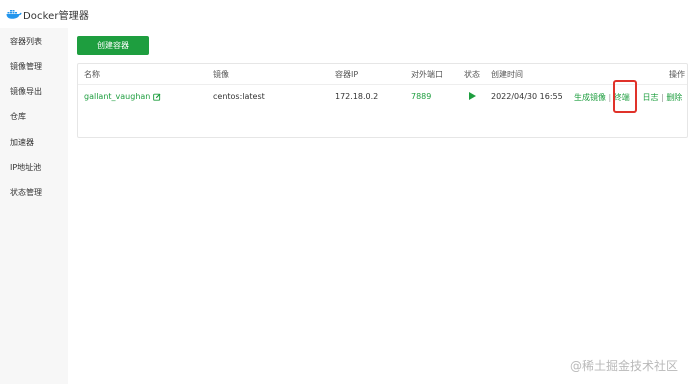 The image size is (692, 384). I want to click on sidebar-item-ip-pool: IP地址池, so click(25, 167).